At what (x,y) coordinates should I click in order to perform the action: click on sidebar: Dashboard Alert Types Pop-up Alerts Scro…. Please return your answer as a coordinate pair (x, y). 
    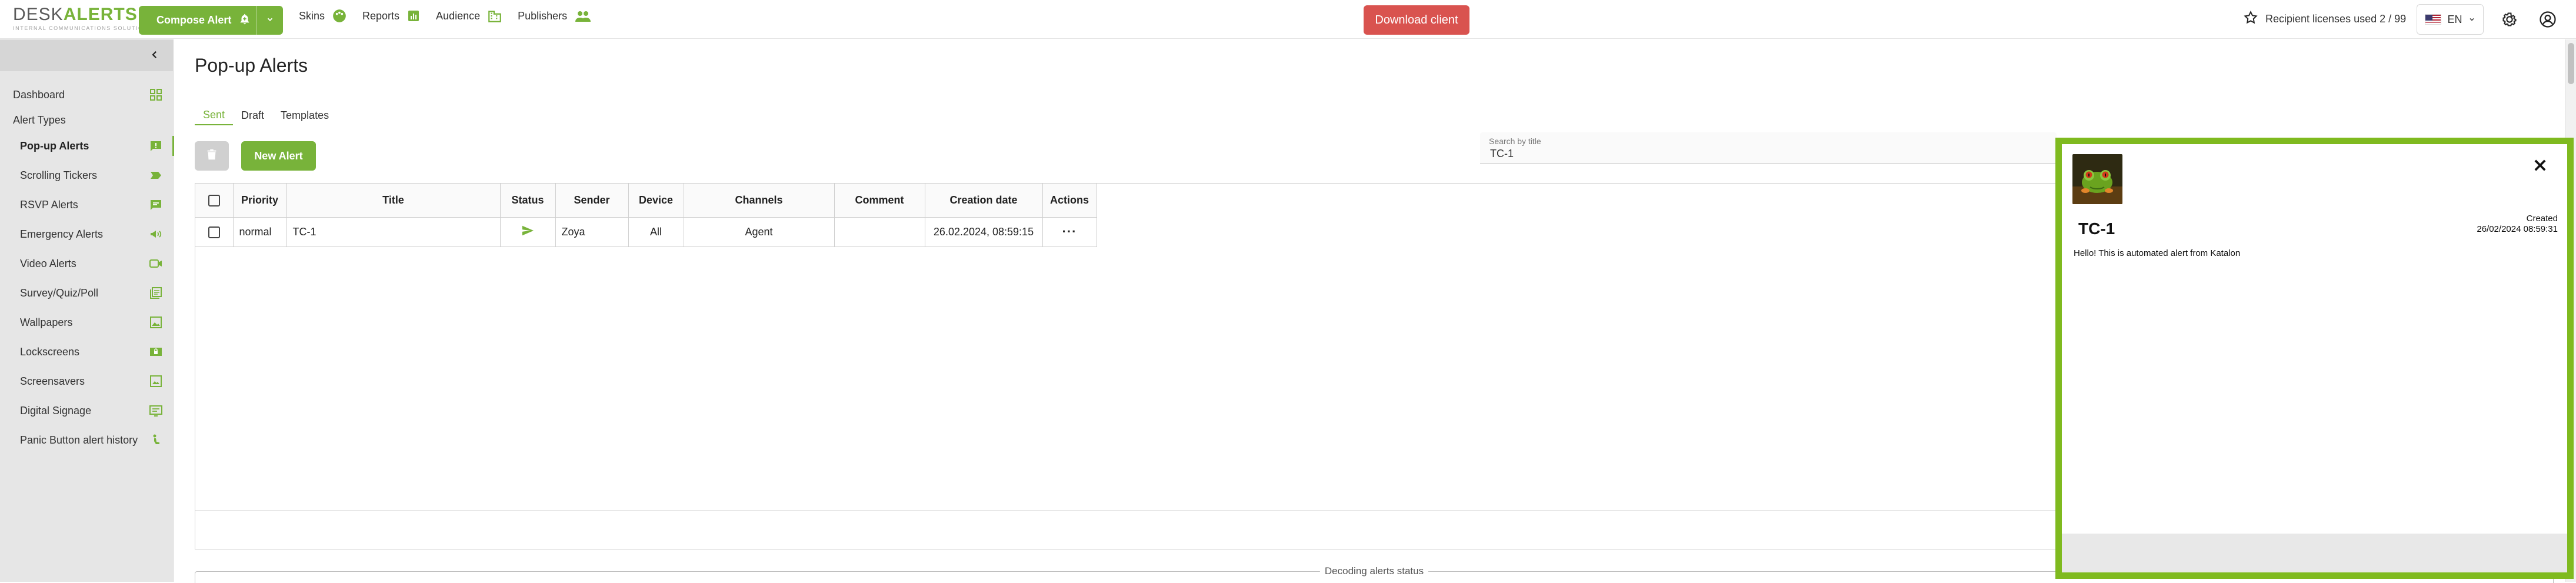
    Looking at the image, I should click on (87, 310).